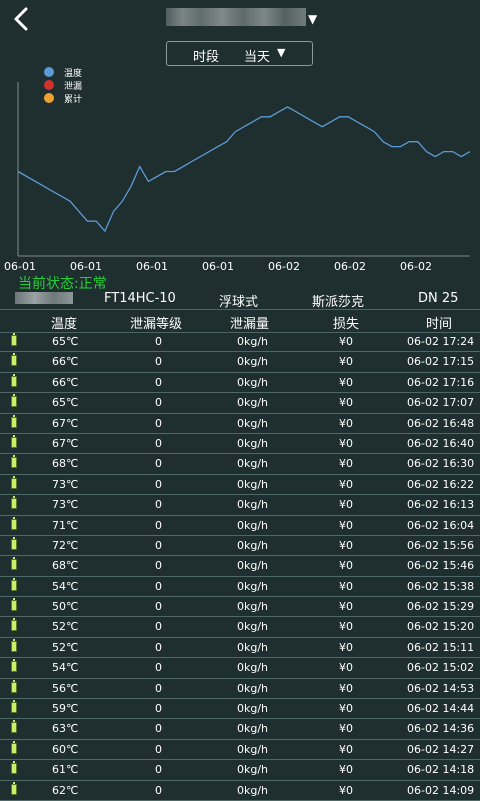 The height and width of the screenshot is (801, 480). I want to click on table-row: 73℃ 0 0kg/h ¥0 06-02 16:22, so click(240, 485).